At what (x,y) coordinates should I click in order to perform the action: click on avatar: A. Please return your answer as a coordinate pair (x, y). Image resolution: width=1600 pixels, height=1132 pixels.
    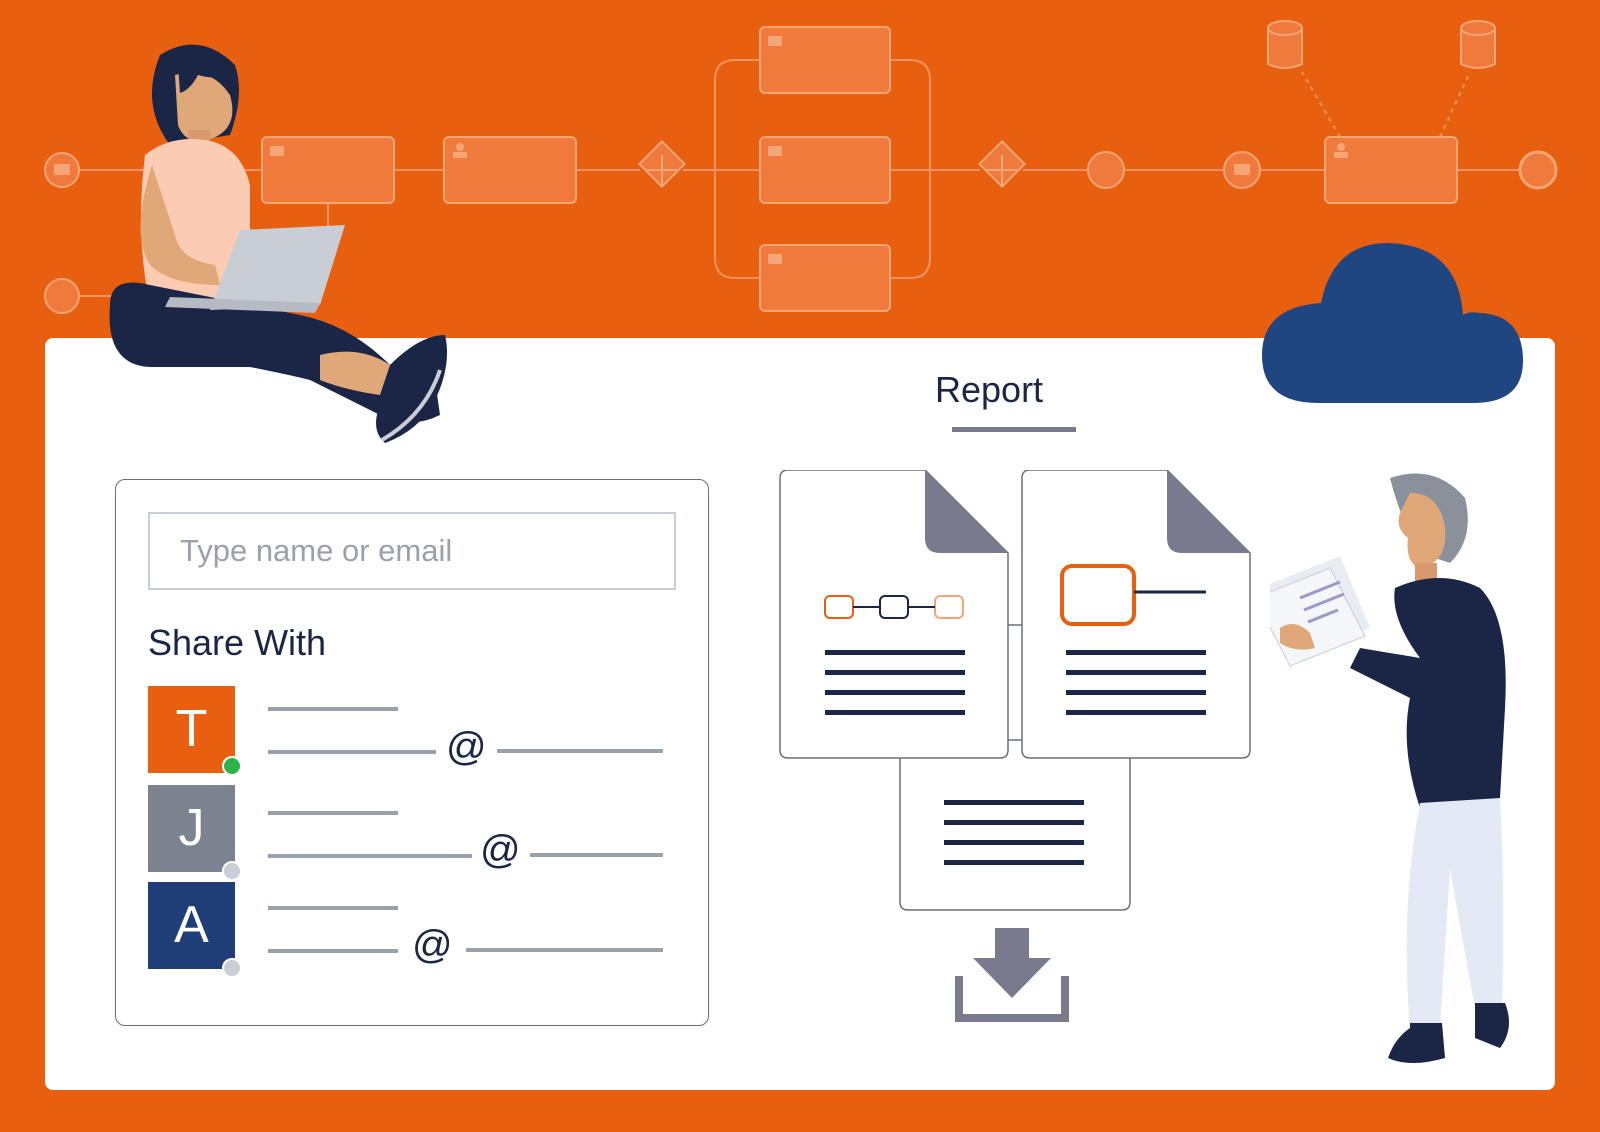
    Looking at the image, I should click on (191, 925).